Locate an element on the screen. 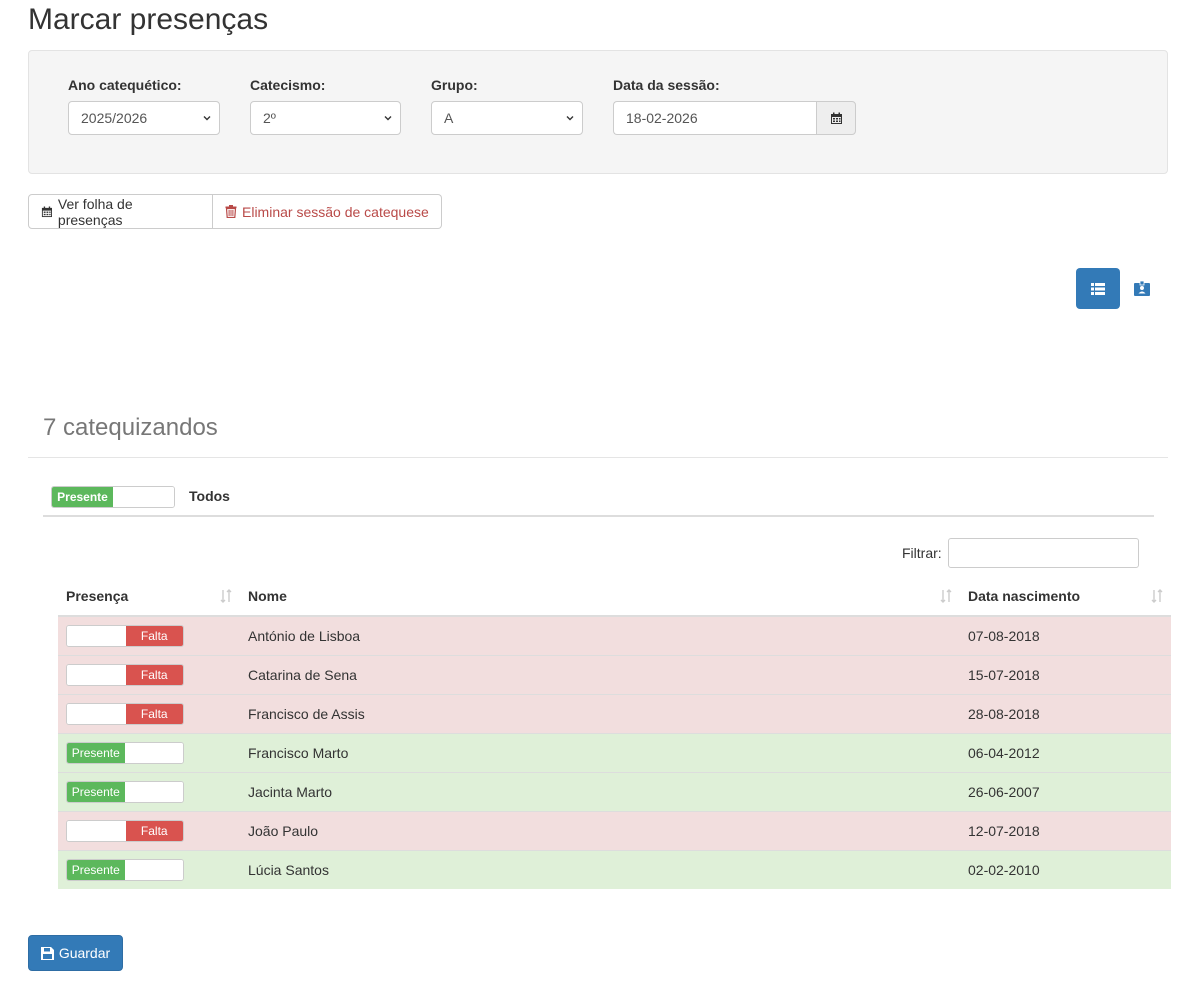  save-button: Guardar is located at coordinates (75, 953).